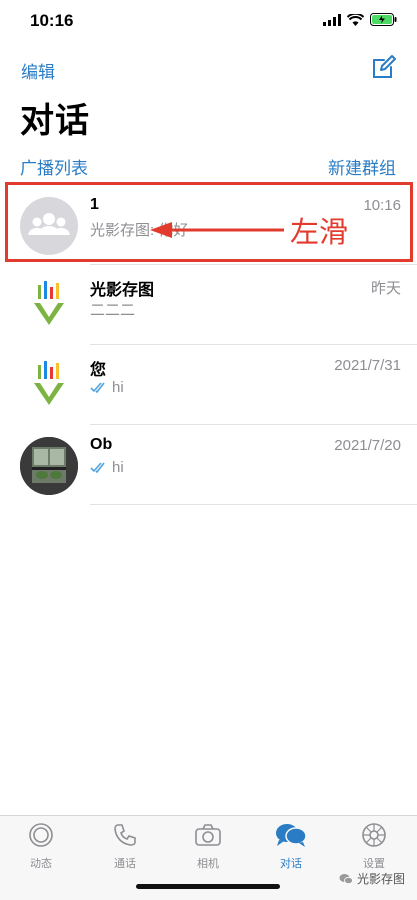  Describe the element at coordinates (374, 864) in the screenshot. I see `tab-label: 设置` at that location.